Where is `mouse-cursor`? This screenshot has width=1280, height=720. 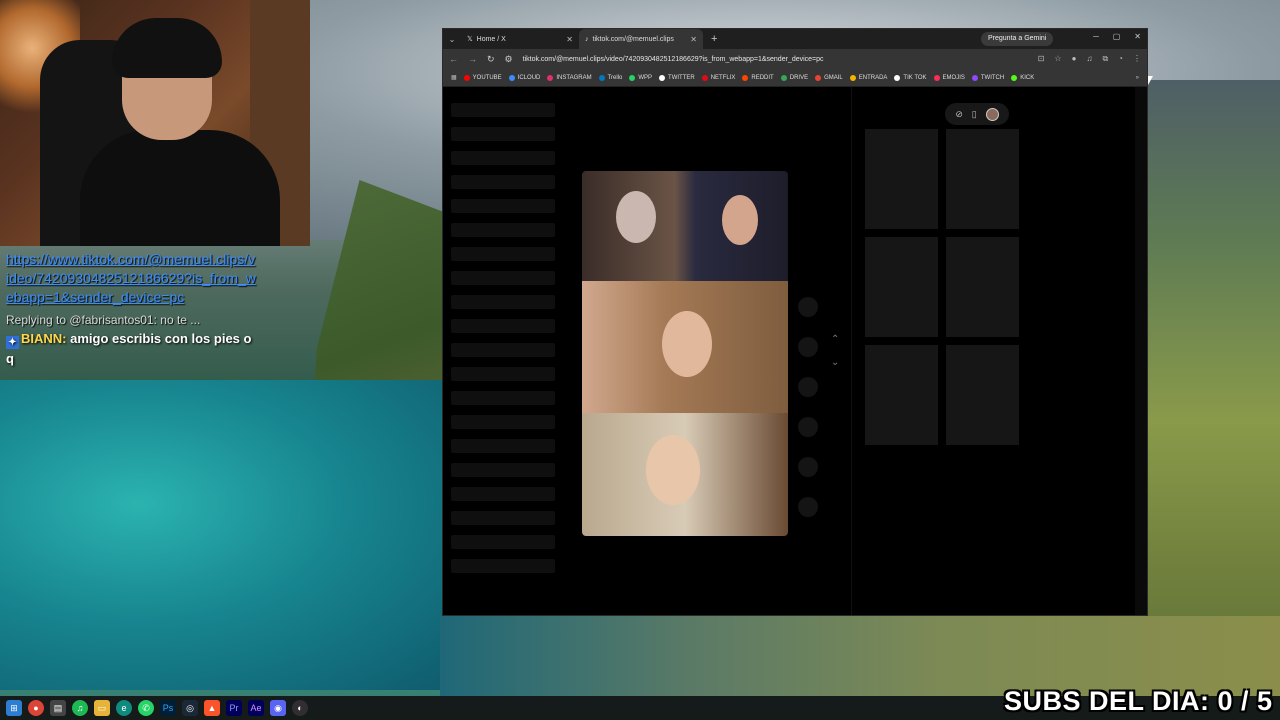
mouse-cursor is located at coordinates (1150, 80).